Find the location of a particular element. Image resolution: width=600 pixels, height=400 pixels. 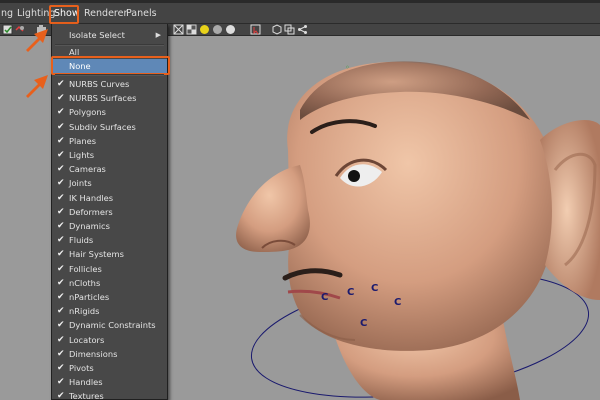

grey-sphere-icon is located at coordinates (217, 29).